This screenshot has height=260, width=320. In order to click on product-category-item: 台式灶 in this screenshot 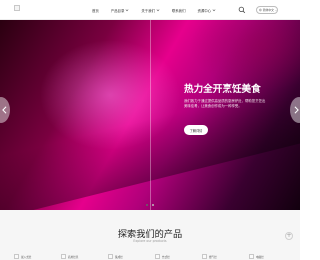, I will do `click(178, 256)`.